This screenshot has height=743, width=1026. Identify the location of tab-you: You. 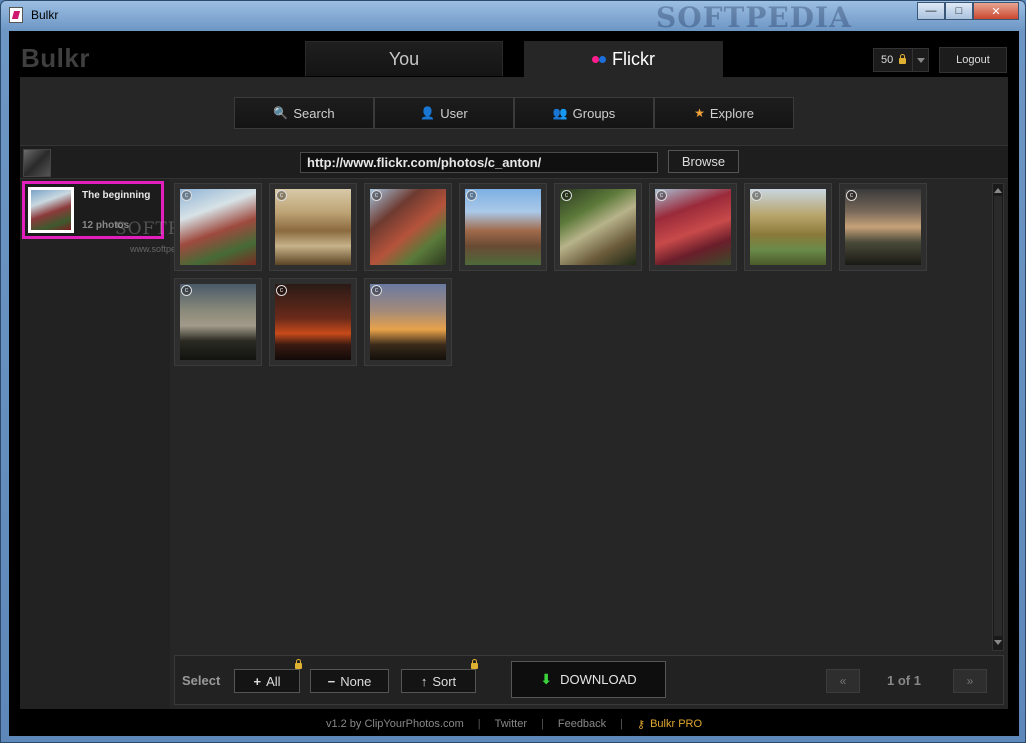
(404, 58).